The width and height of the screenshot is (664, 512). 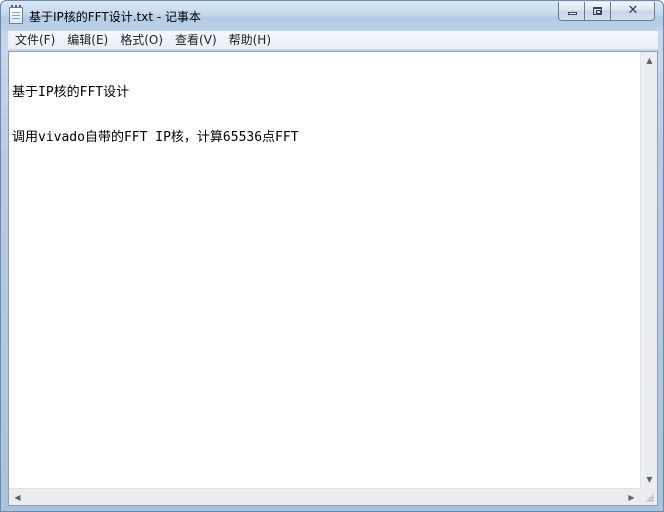 I want to click on menu-bar: 文件(F) 编辑(E) 格式(O) 查看(V) 帮助(H), so click(x=333, y=40).